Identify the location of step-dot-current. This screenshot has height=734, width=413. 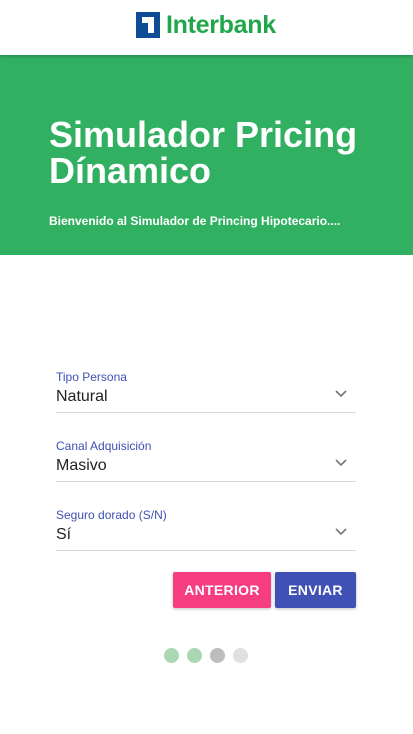
(217, 655).